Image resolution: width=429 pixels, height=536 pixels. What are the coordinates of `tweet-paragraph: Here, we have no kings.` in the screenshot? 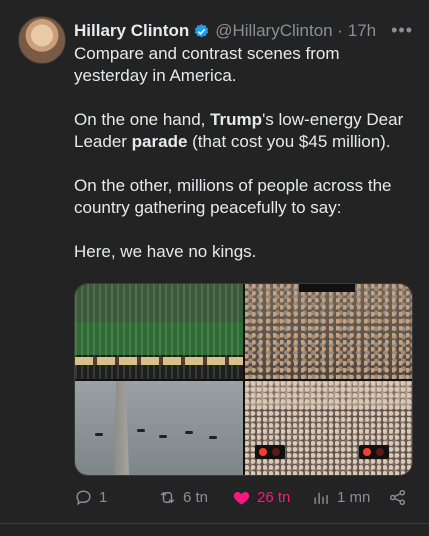 It's located at (165, 251).